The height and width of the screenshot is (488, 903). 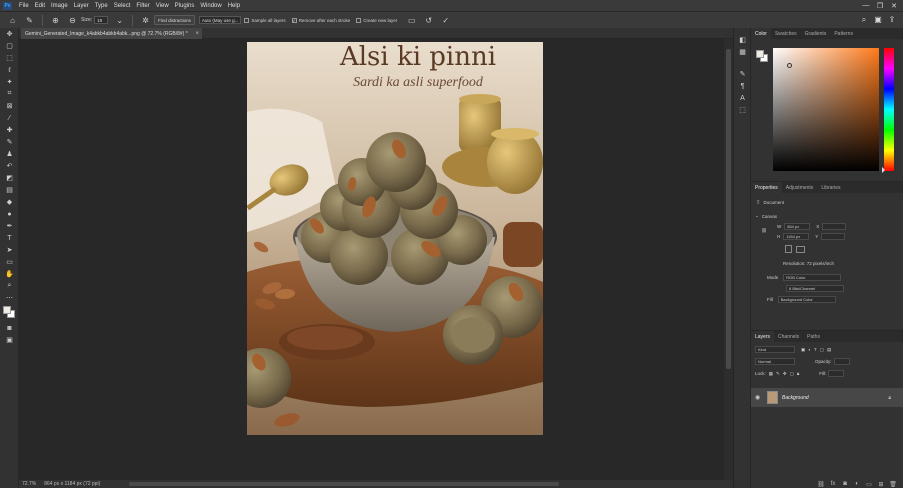 What do you see at coordinates (800, 187) in the screenshot?
I see `tab-adjustments: Adjustments` at bounding box center [800, 187].